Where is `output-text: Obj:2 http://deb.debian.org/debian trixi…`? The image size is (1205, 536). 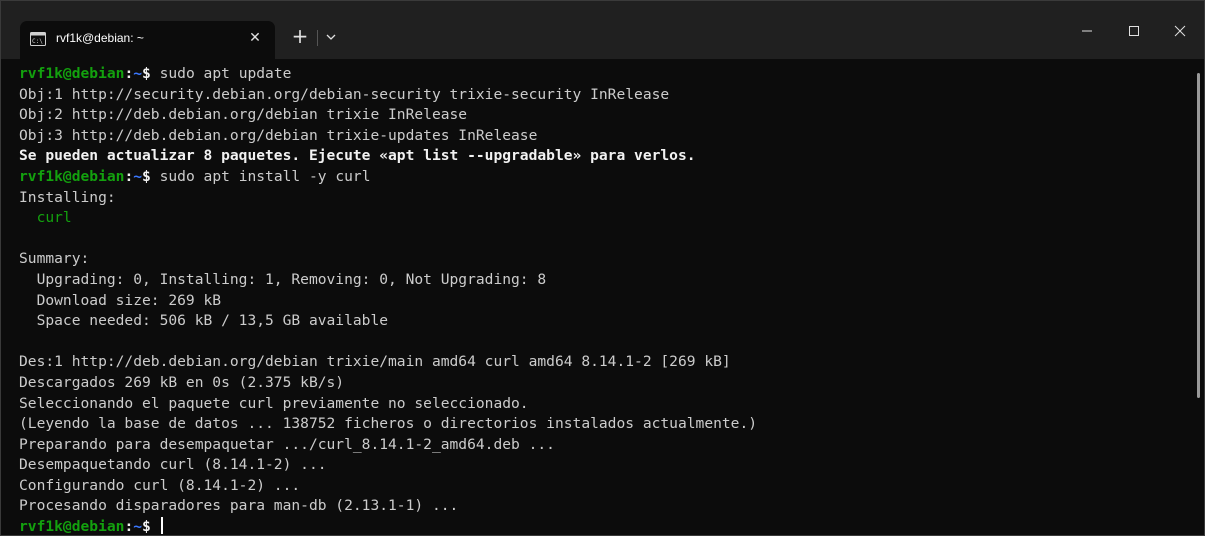
output-text: Obj:2 http://deb.debian.org/debian trixi… is located at coordinates (243, 115).